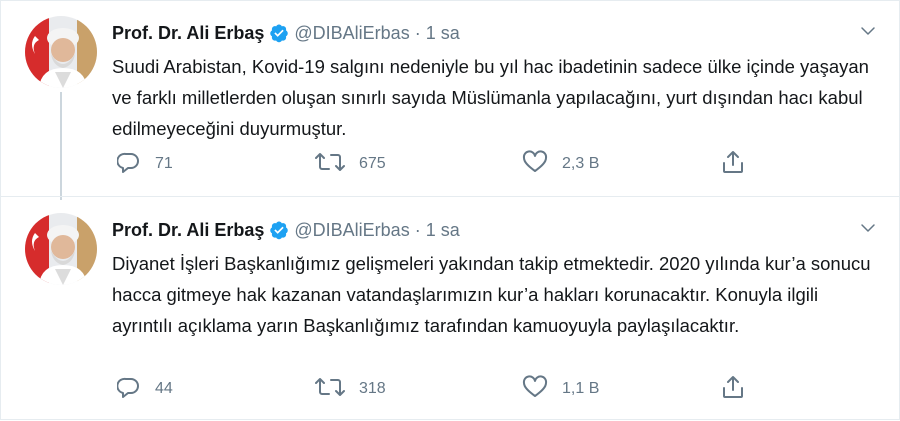 The width and height of the screenshot is (900, 421). I want to click on like-count: 1,1 B, so click(581, 388).